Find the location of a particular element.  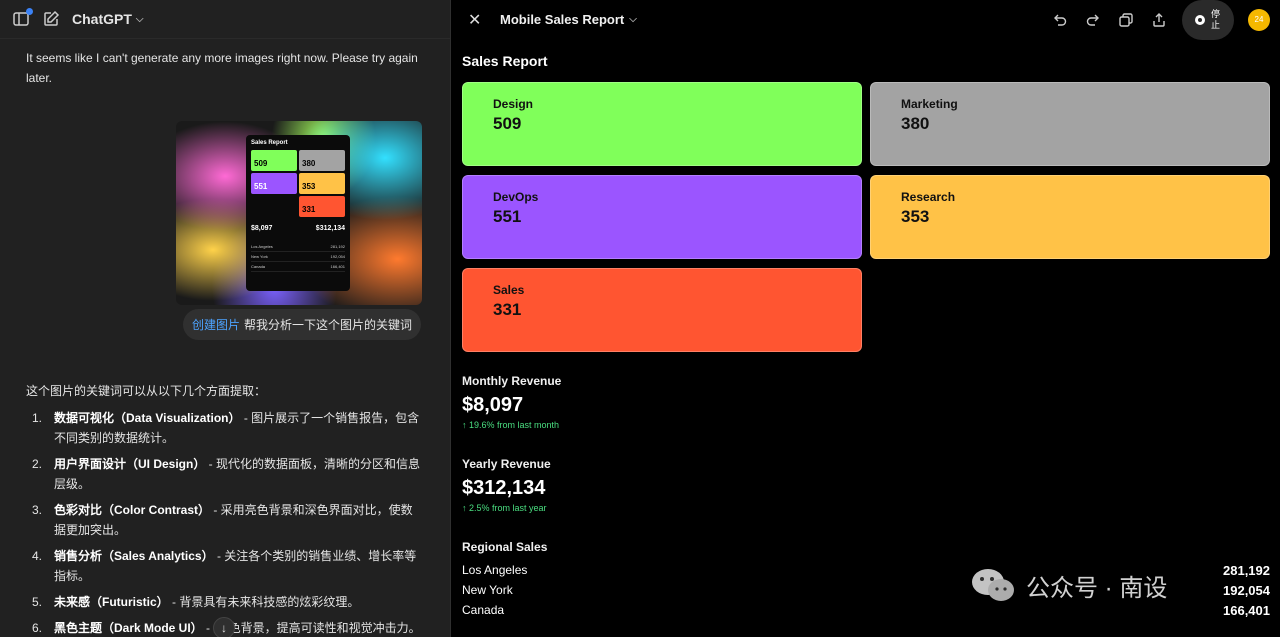

yearly-revenue-label: Yearly Revenue is located at coordinates (506, 464).